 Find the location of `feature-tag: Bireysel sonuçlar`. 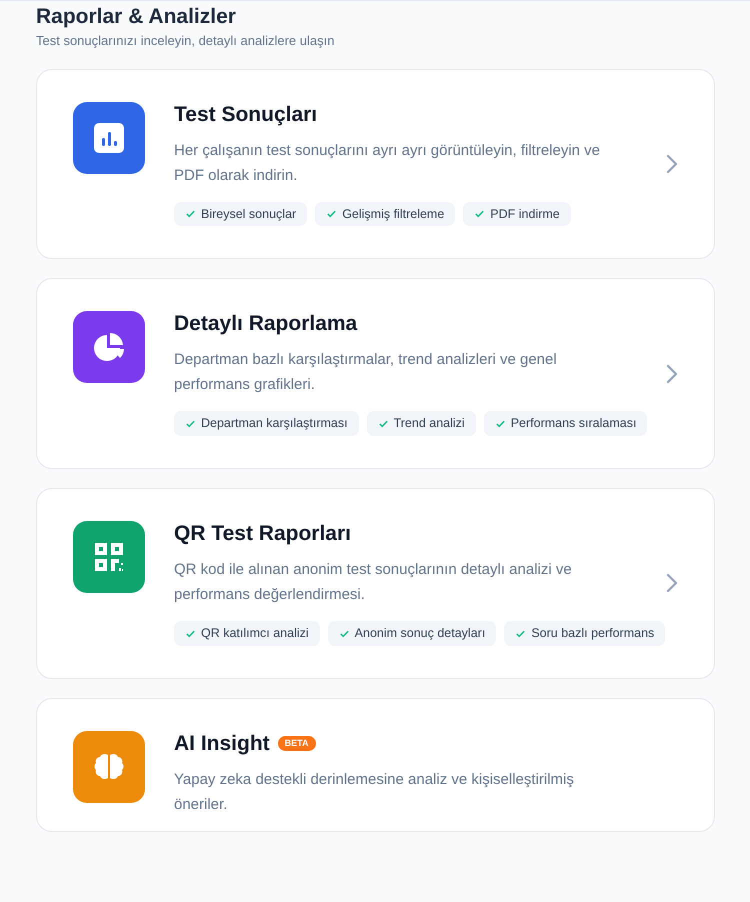

feature-tag: Bireysel sonuçlar is located at coordinates (241, 214).